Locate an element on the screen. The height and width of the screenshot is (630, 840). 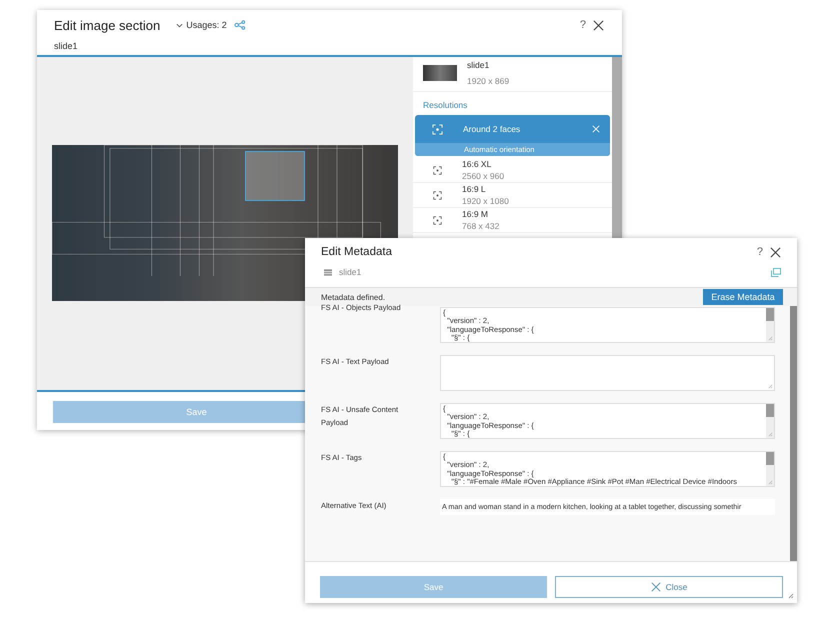
chevron-down-icon is located at coordinates (180, 25).